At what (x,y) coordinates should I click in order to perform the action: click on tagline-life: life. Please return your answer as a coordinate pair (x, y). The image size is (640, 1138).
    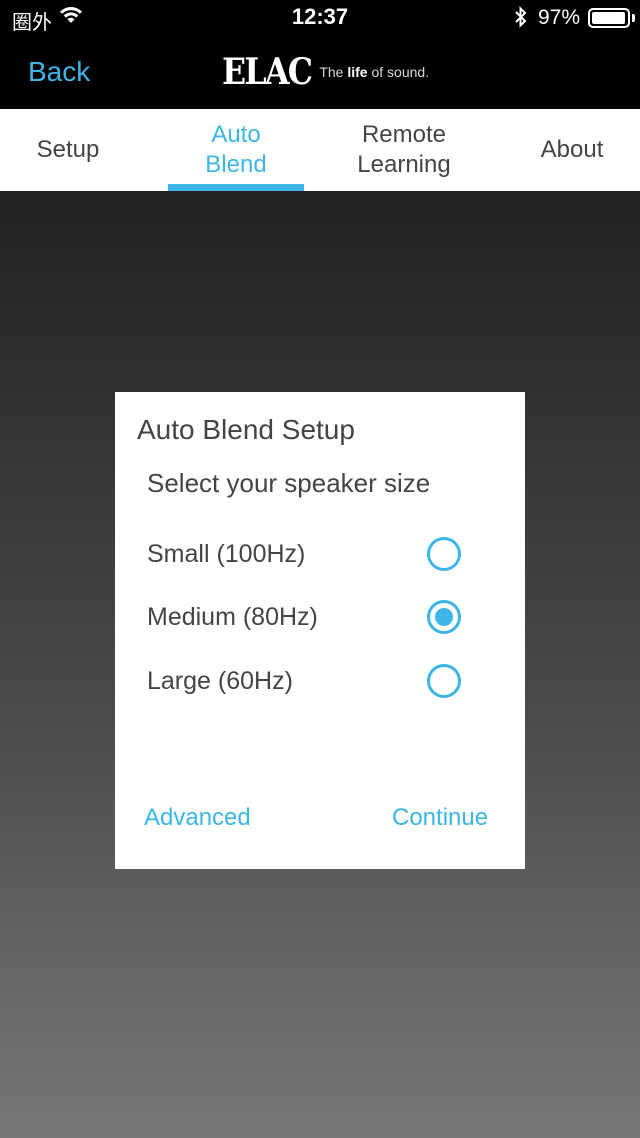
    Looking at the image, I should click on (357, 72).